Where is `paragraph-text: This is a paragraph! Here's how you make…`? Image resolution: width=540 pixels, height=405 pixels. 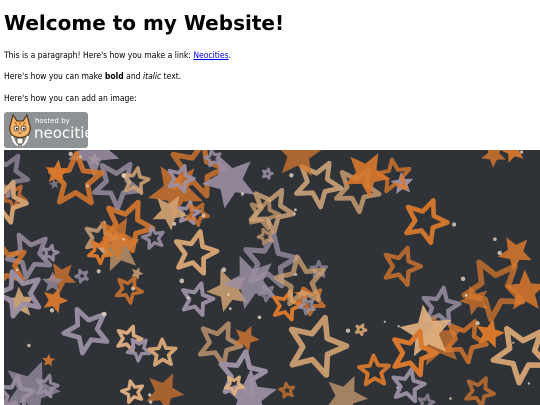 paragraph-text: This is a paragraph! Here's how you make… is located at coordinates (99, 56).